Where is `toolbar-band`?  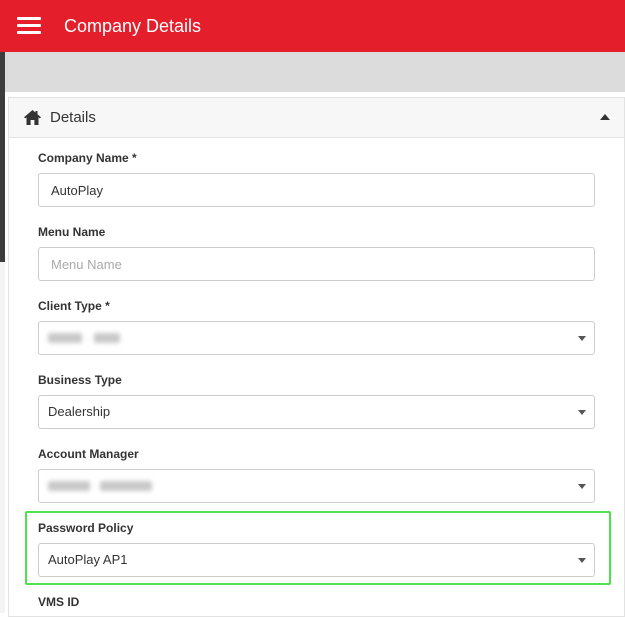 toolbar-band is located at coordinates (315, 72).